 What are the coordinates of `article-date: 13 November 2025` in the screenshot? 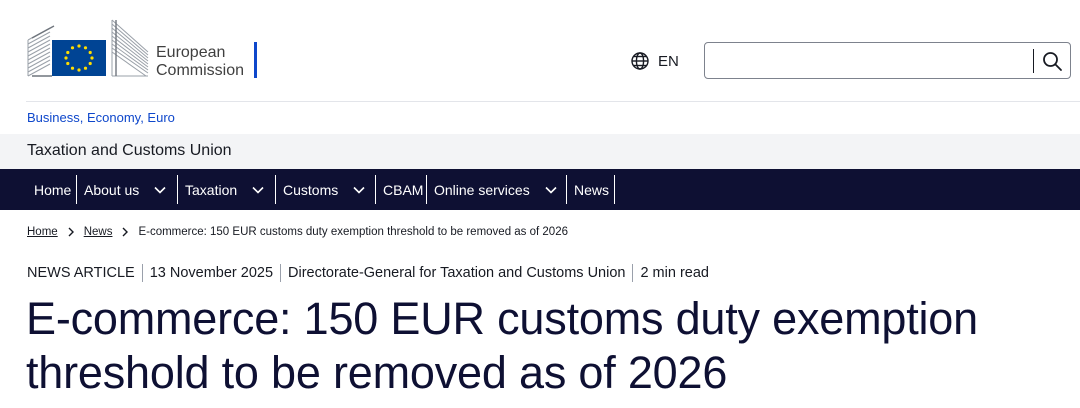 It's located at (211, 273).